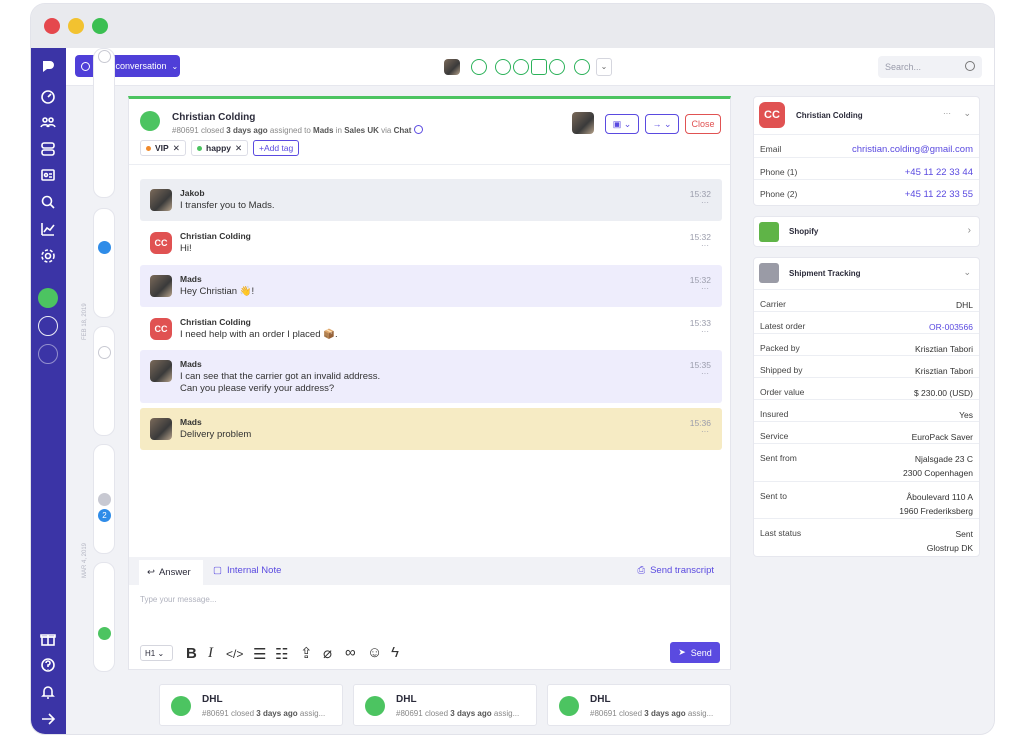  I want to click on maximize-window-dot, so click(100, 26).